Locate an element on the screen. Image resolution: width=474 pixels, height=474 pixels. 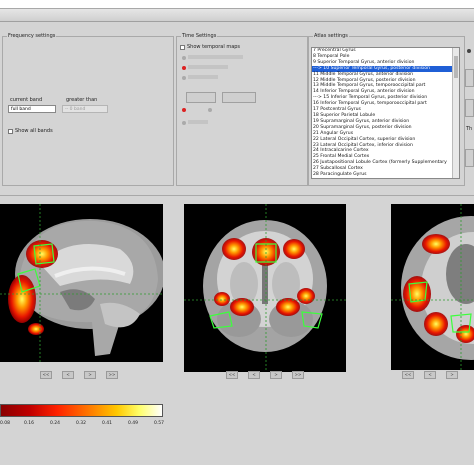
coronal-view is located at coordinates (265, 288).